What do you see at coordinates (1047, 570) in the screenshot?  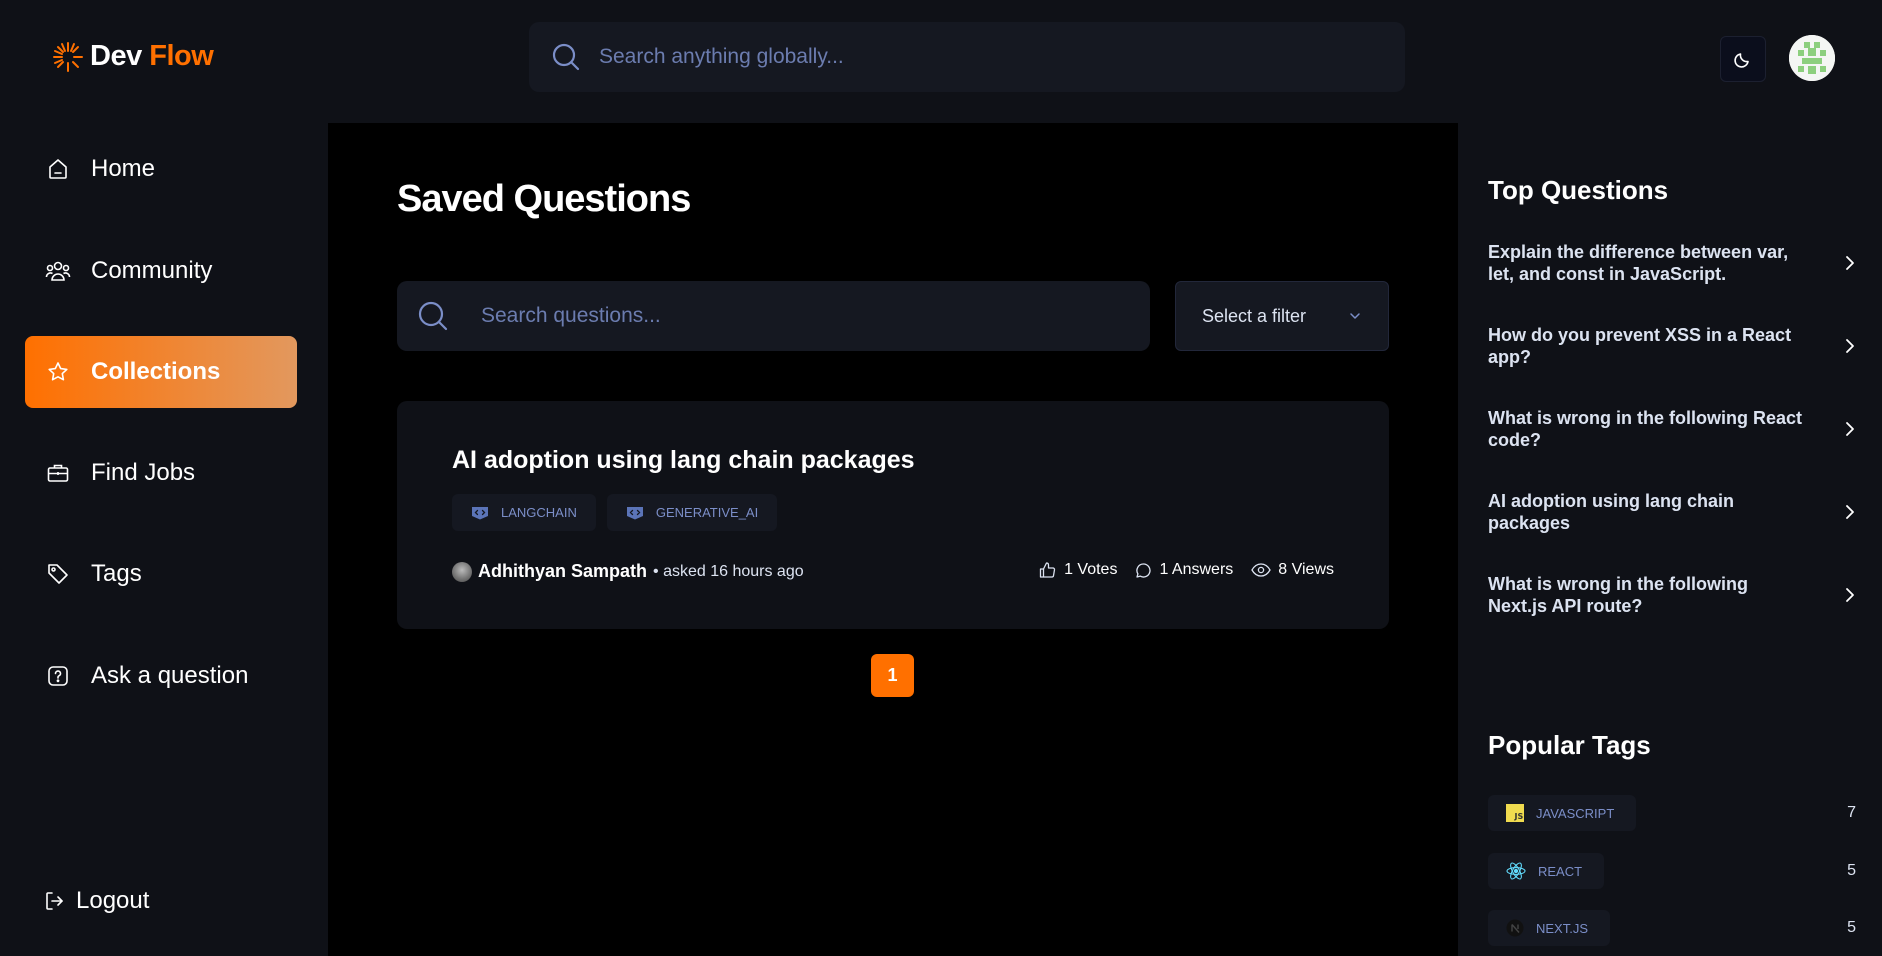 I see `thumbs-up-icon` at bounding box center [1047, 570].